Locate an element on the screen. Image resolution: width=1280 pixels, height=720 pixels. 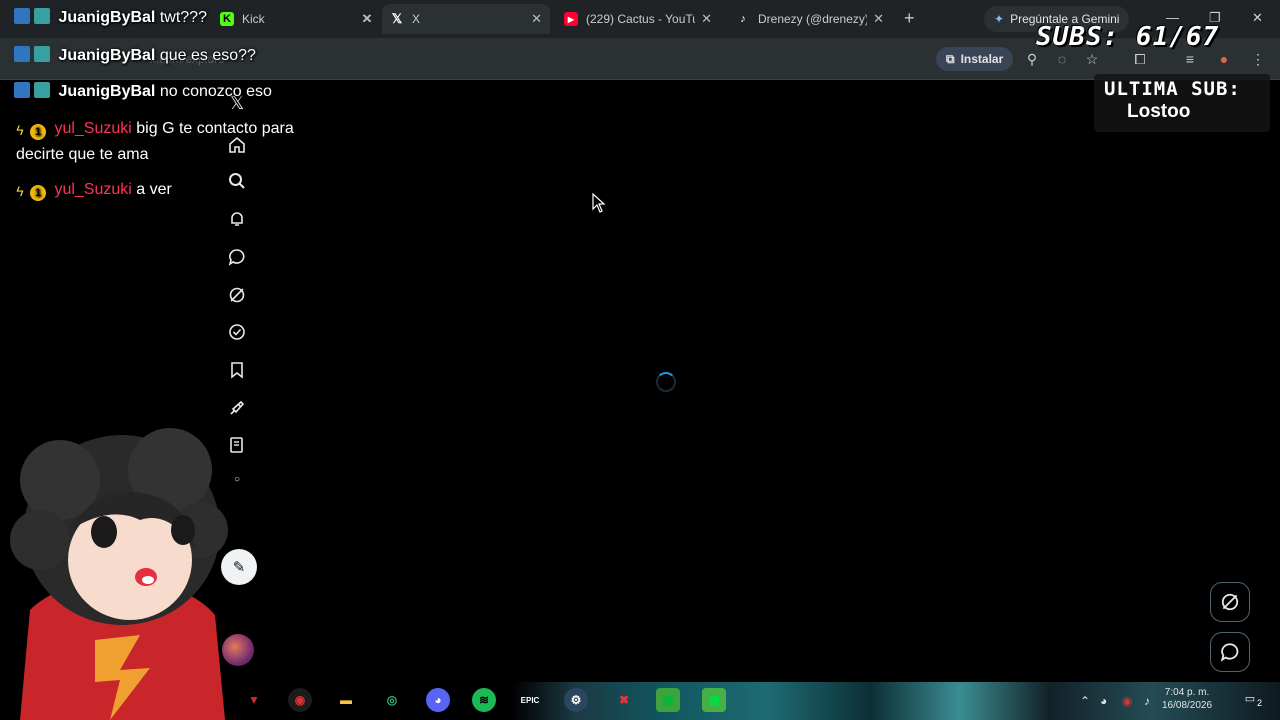
tab-tiktok: ♪ Drenezy (@drenezy) ✕ is located at coordinates (810, 19).